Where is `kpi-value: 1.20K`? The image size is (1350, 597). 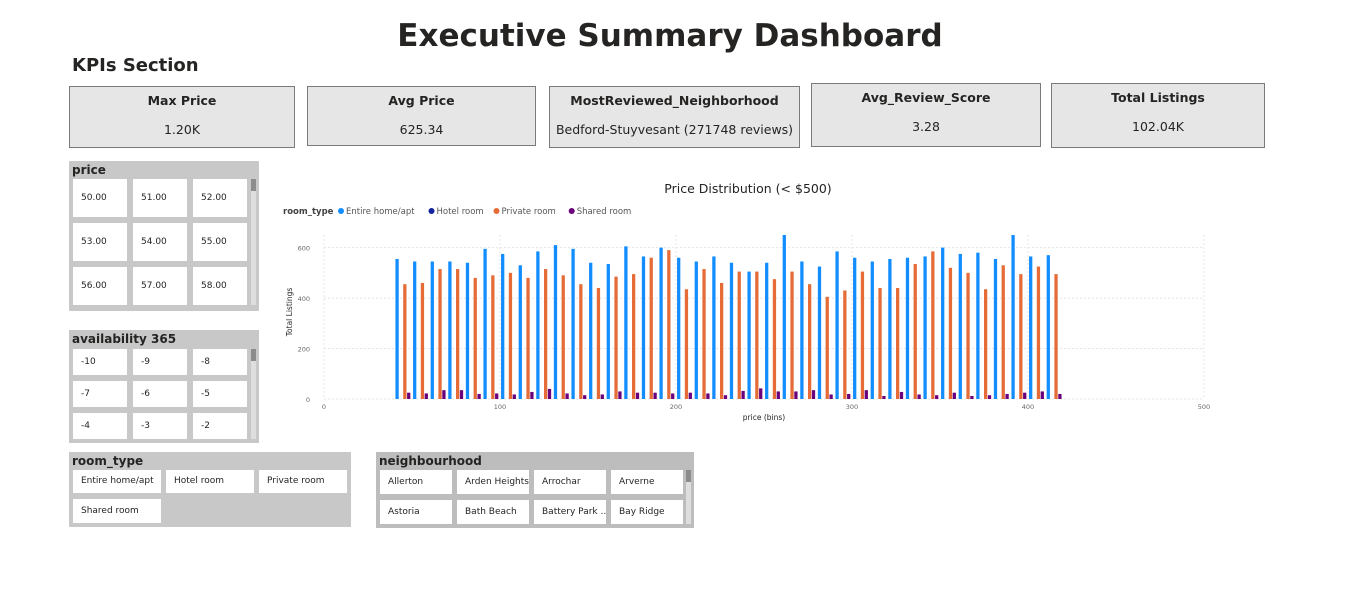
kpi-value: 1.20K is located at coordinates (182, 129).